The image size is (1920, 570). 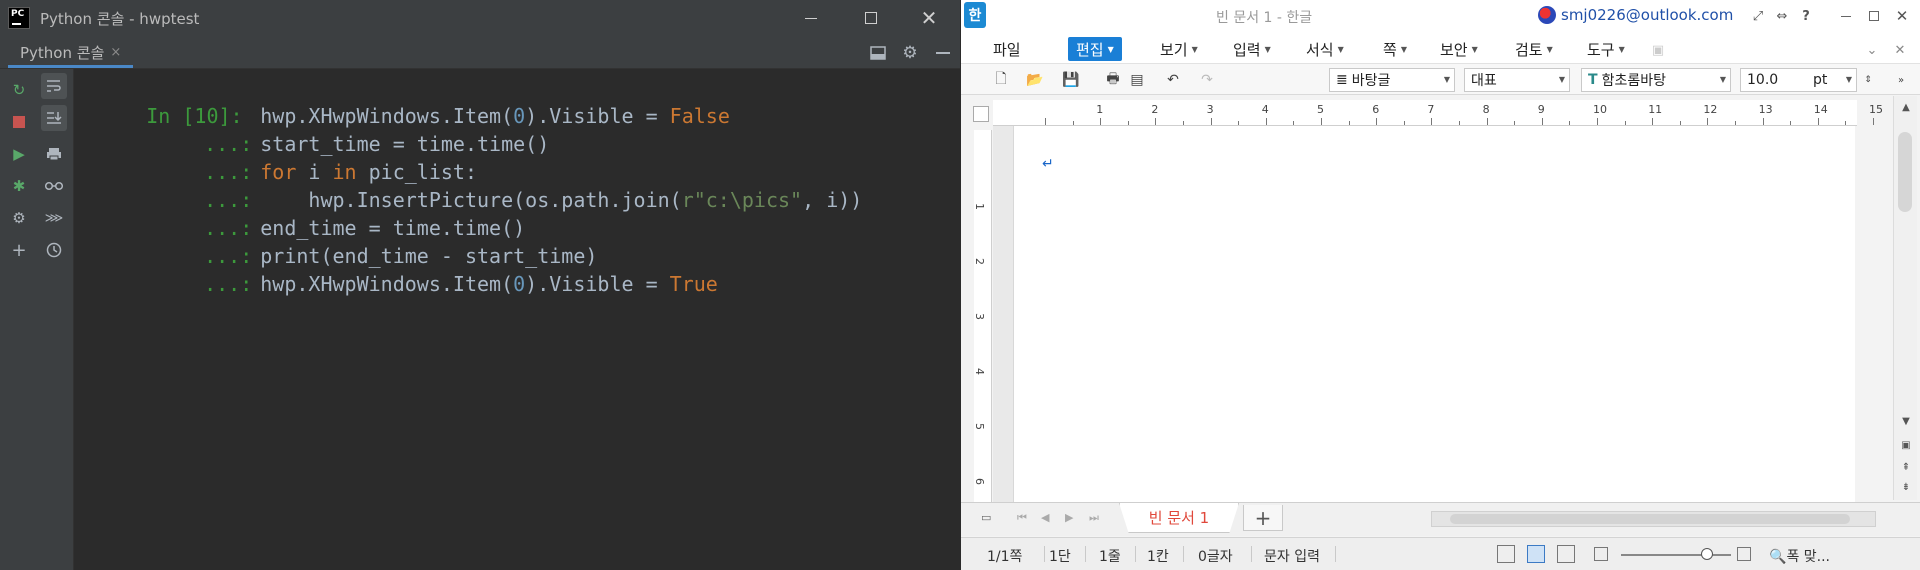 I want to click on maximize-button, so click(x=871, y=18).